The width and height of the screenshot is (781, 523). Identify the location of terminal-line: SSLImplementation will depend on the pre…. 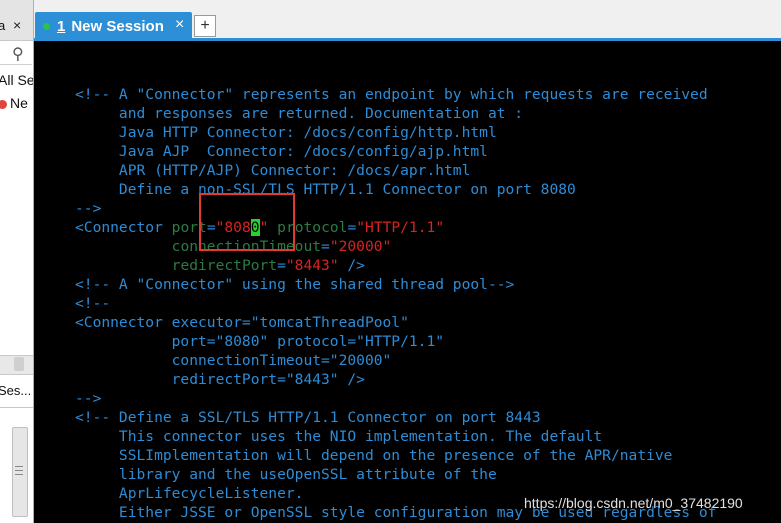
(374, 455).